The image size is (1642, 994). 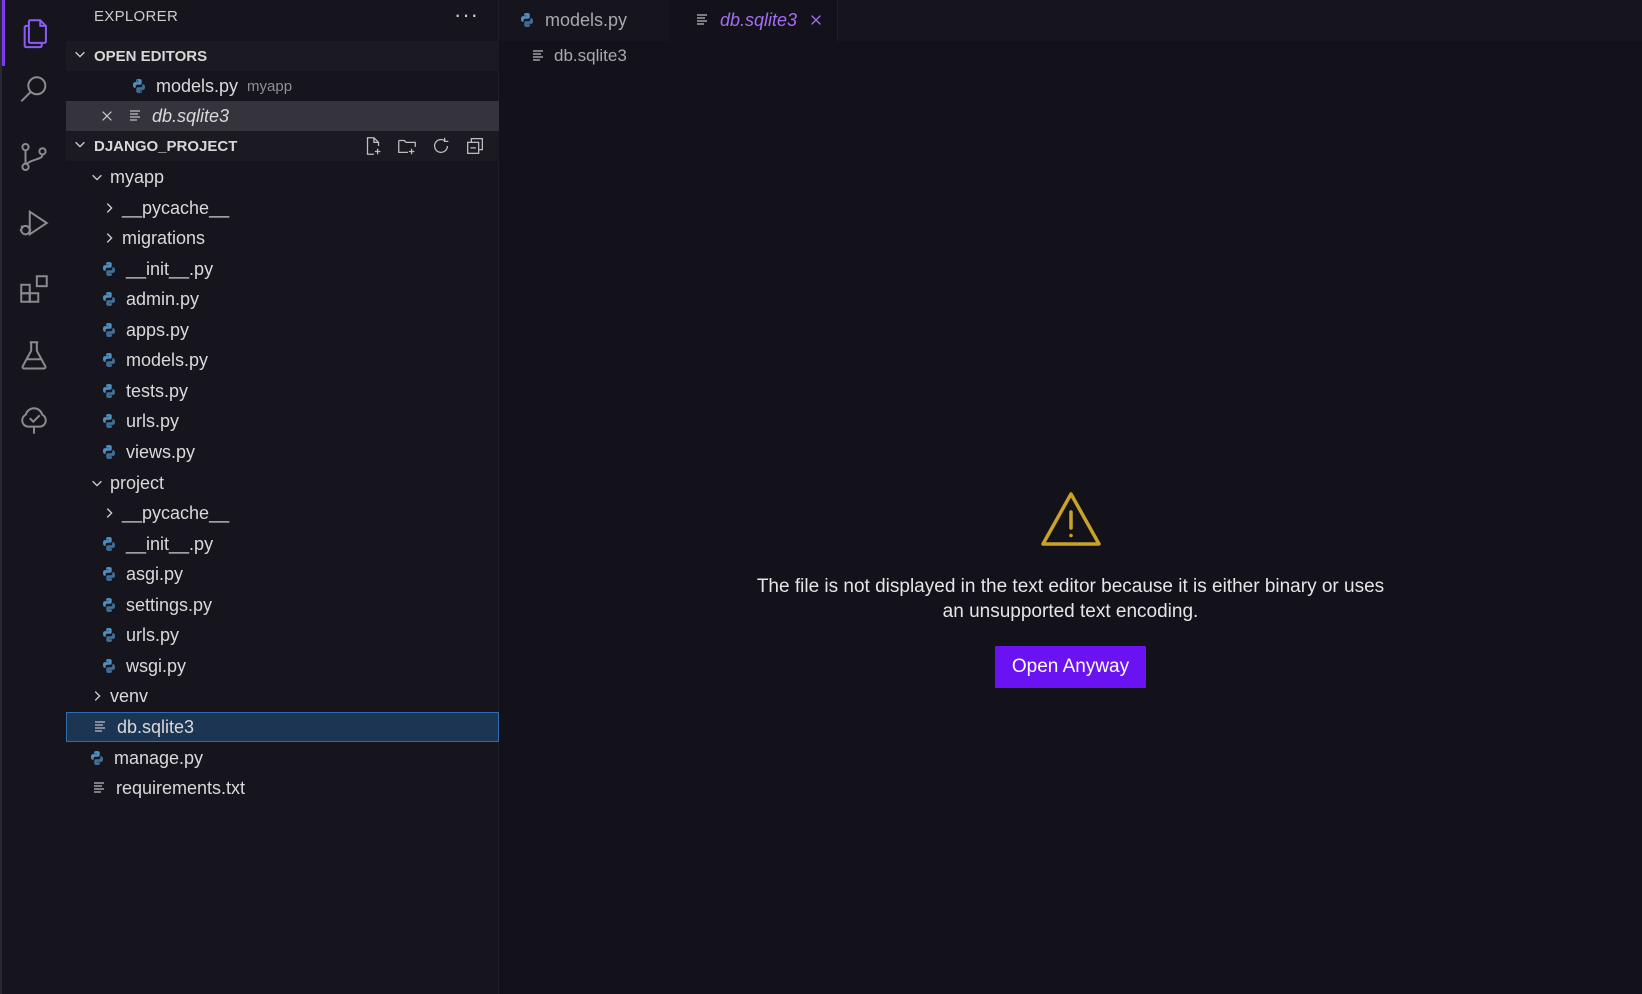 I want to click on new-folder-button, so click(x=407, y=146).